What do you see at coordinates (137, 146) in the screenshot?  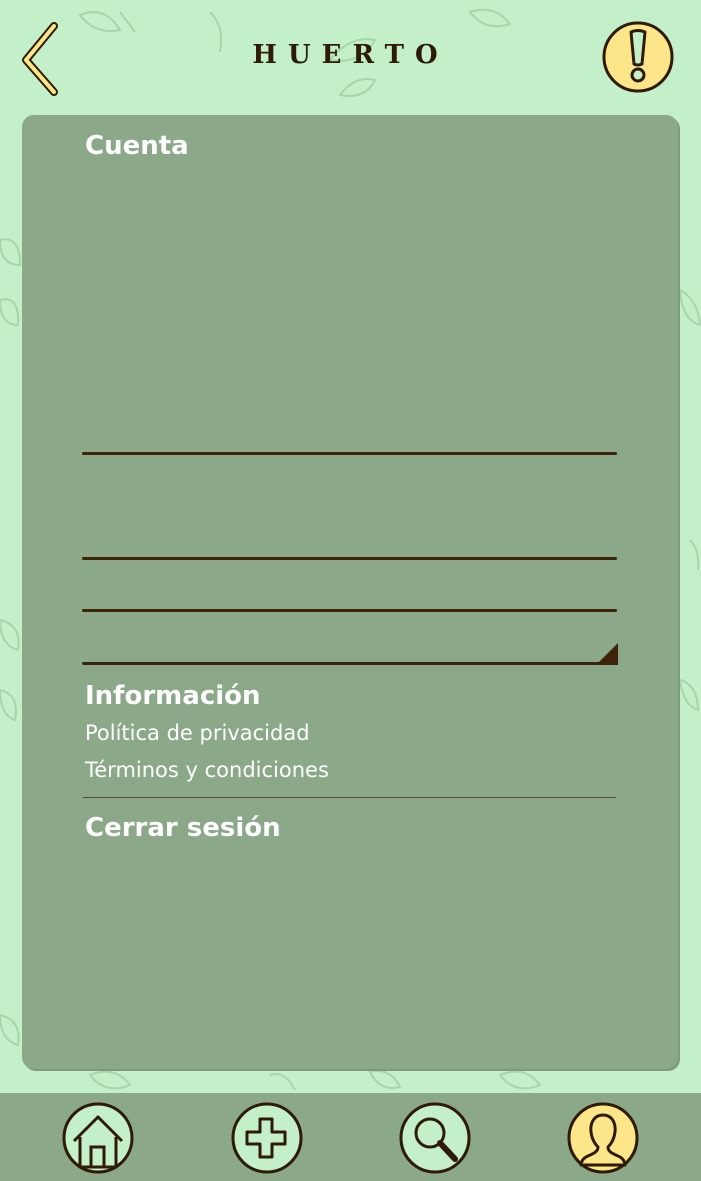 I see `account-section-title: Cuenta` at bounding box center [137, 146].